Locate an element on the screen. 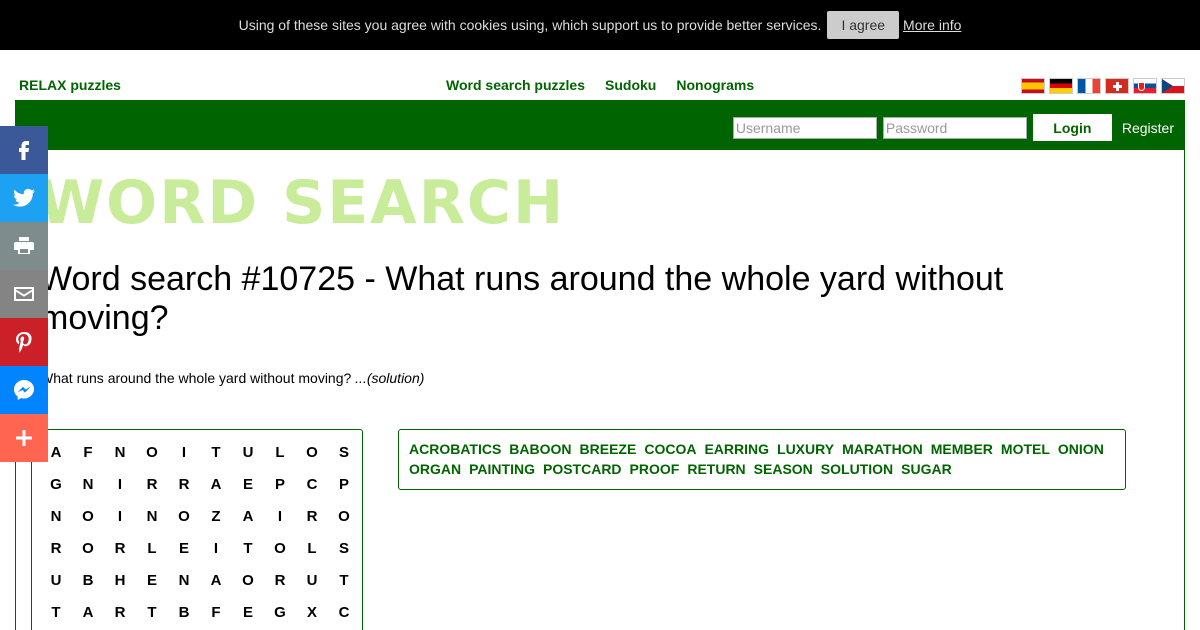 The image size is (1200, 630). nav-nonograms: Nonograms is located at coordinates (715, 85).